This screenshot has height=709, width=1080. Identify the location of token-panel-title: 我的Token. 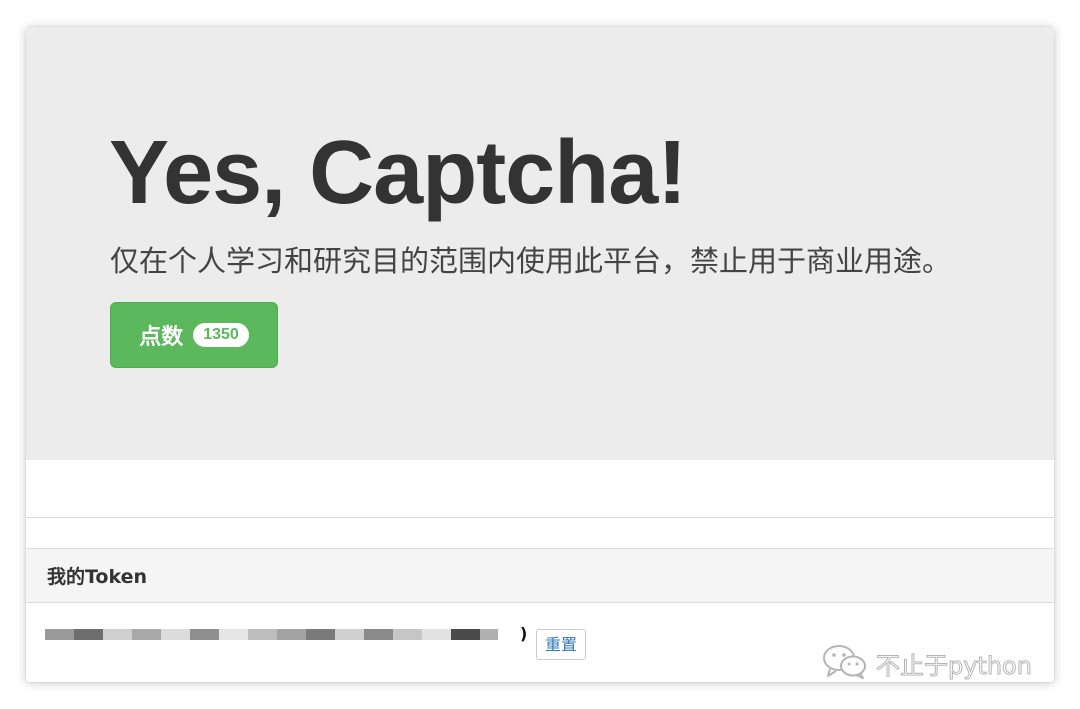
(97, 577).